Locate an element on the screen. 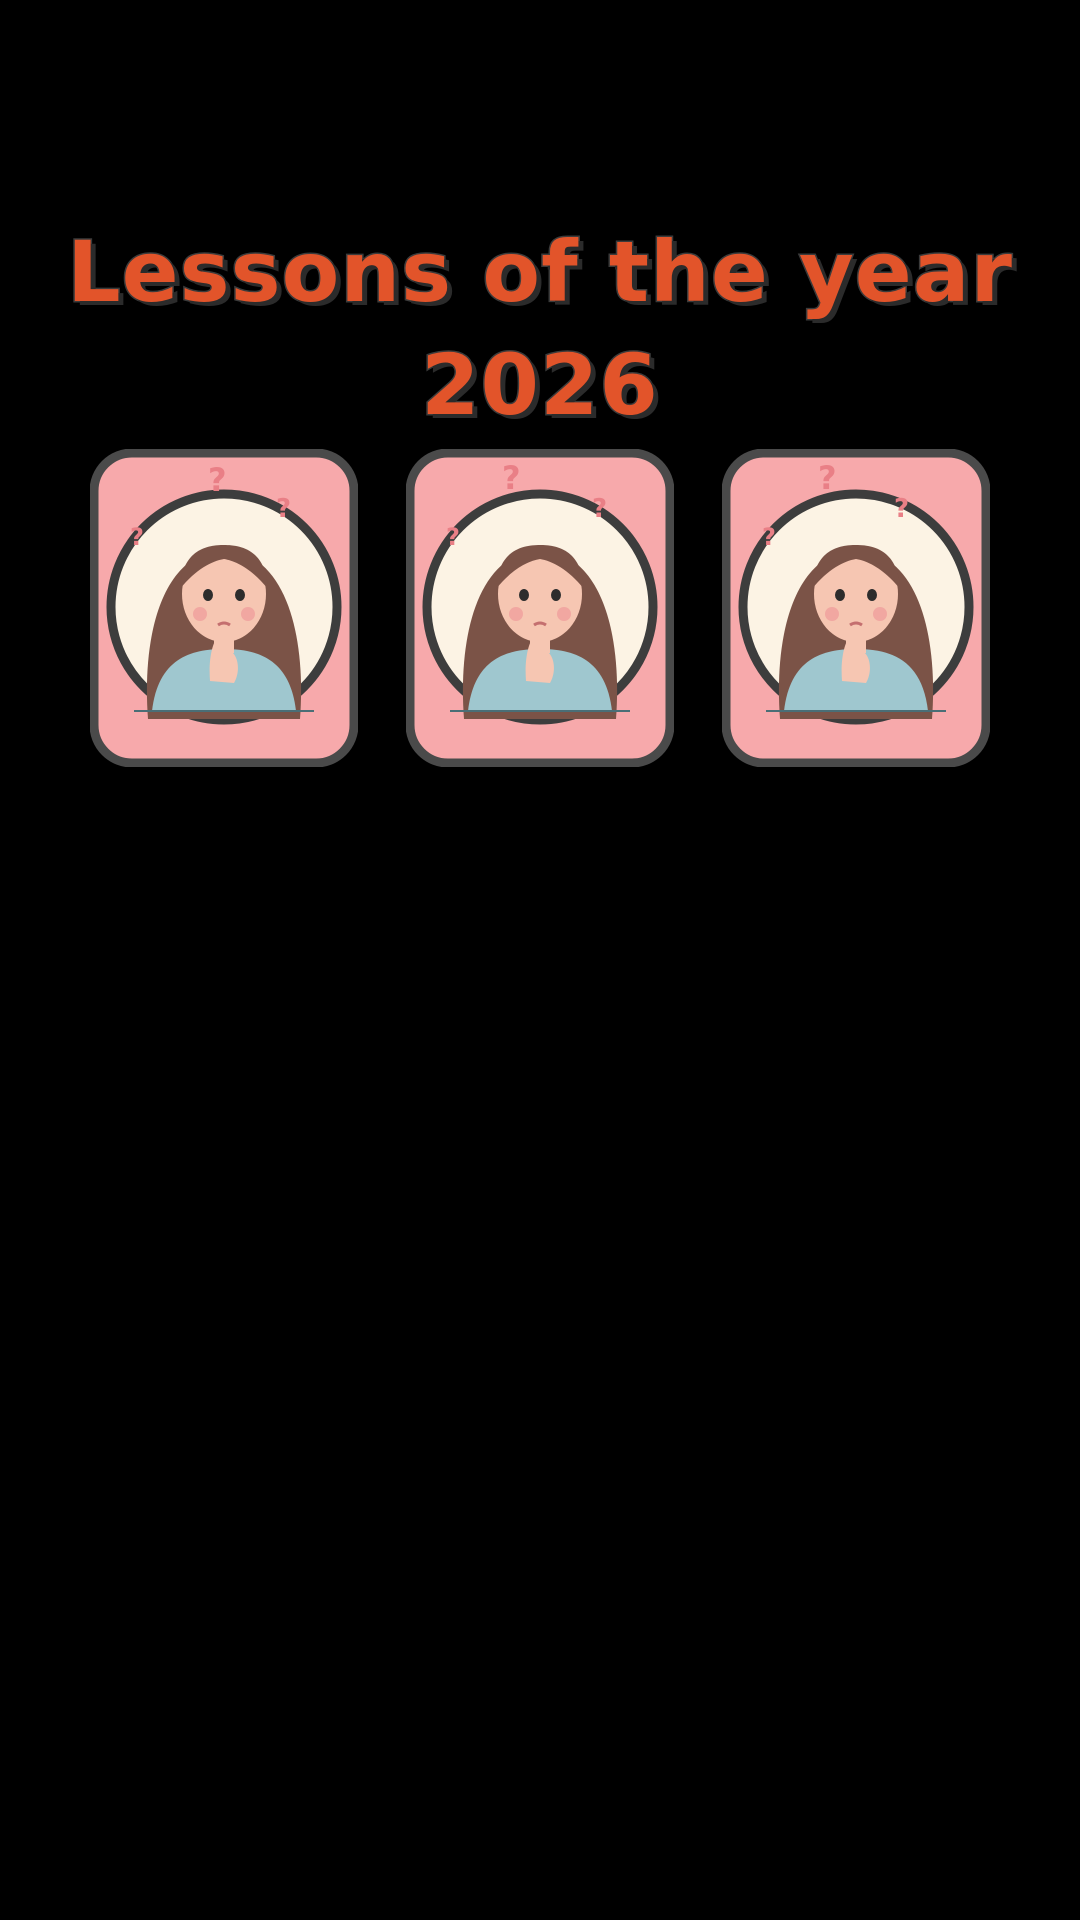 This screenshot has height=1920, width=1080. choice-card-2: ? ? ? is located at coordinates (540, 608).